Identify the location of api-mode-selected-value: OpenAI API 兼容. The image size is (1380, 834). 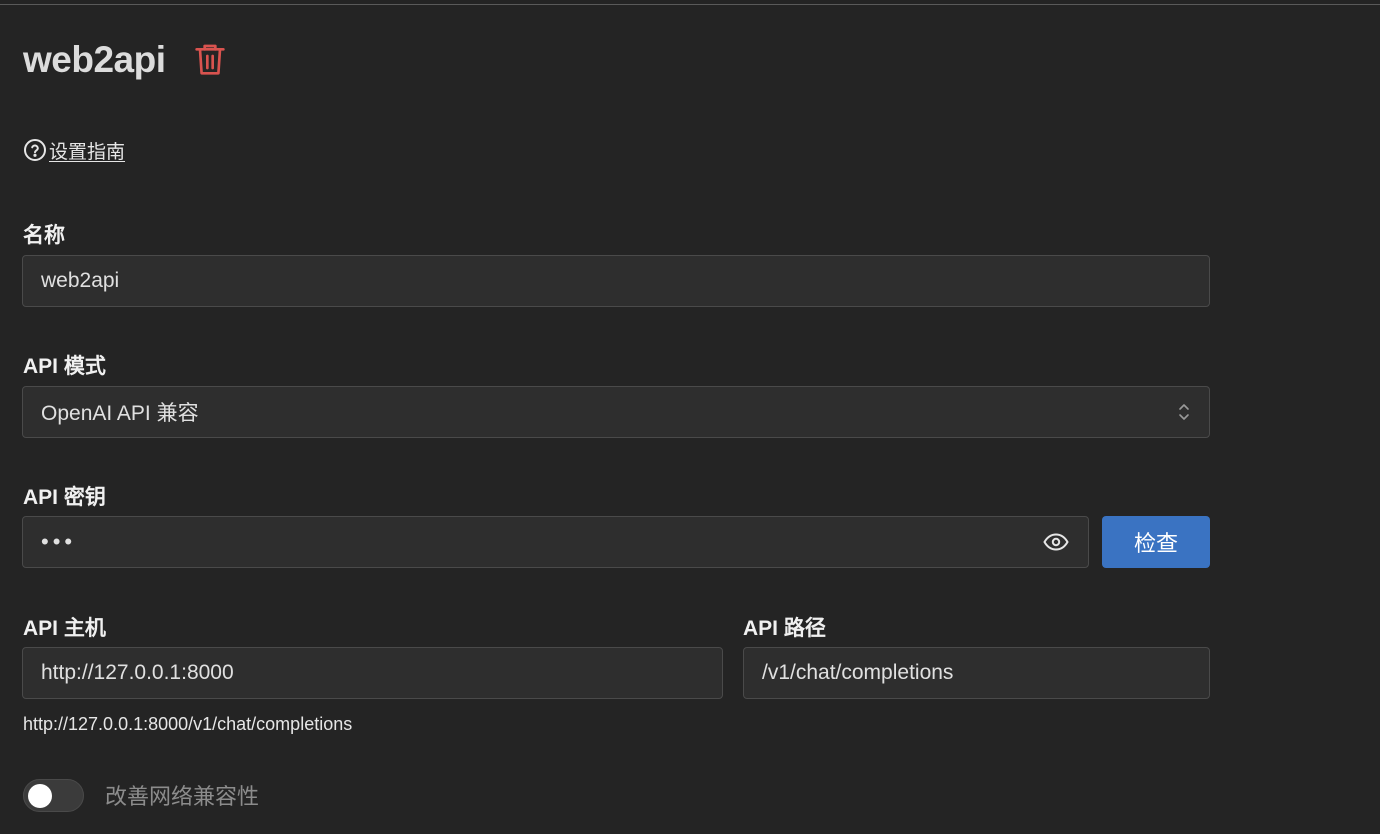
(120, 413).